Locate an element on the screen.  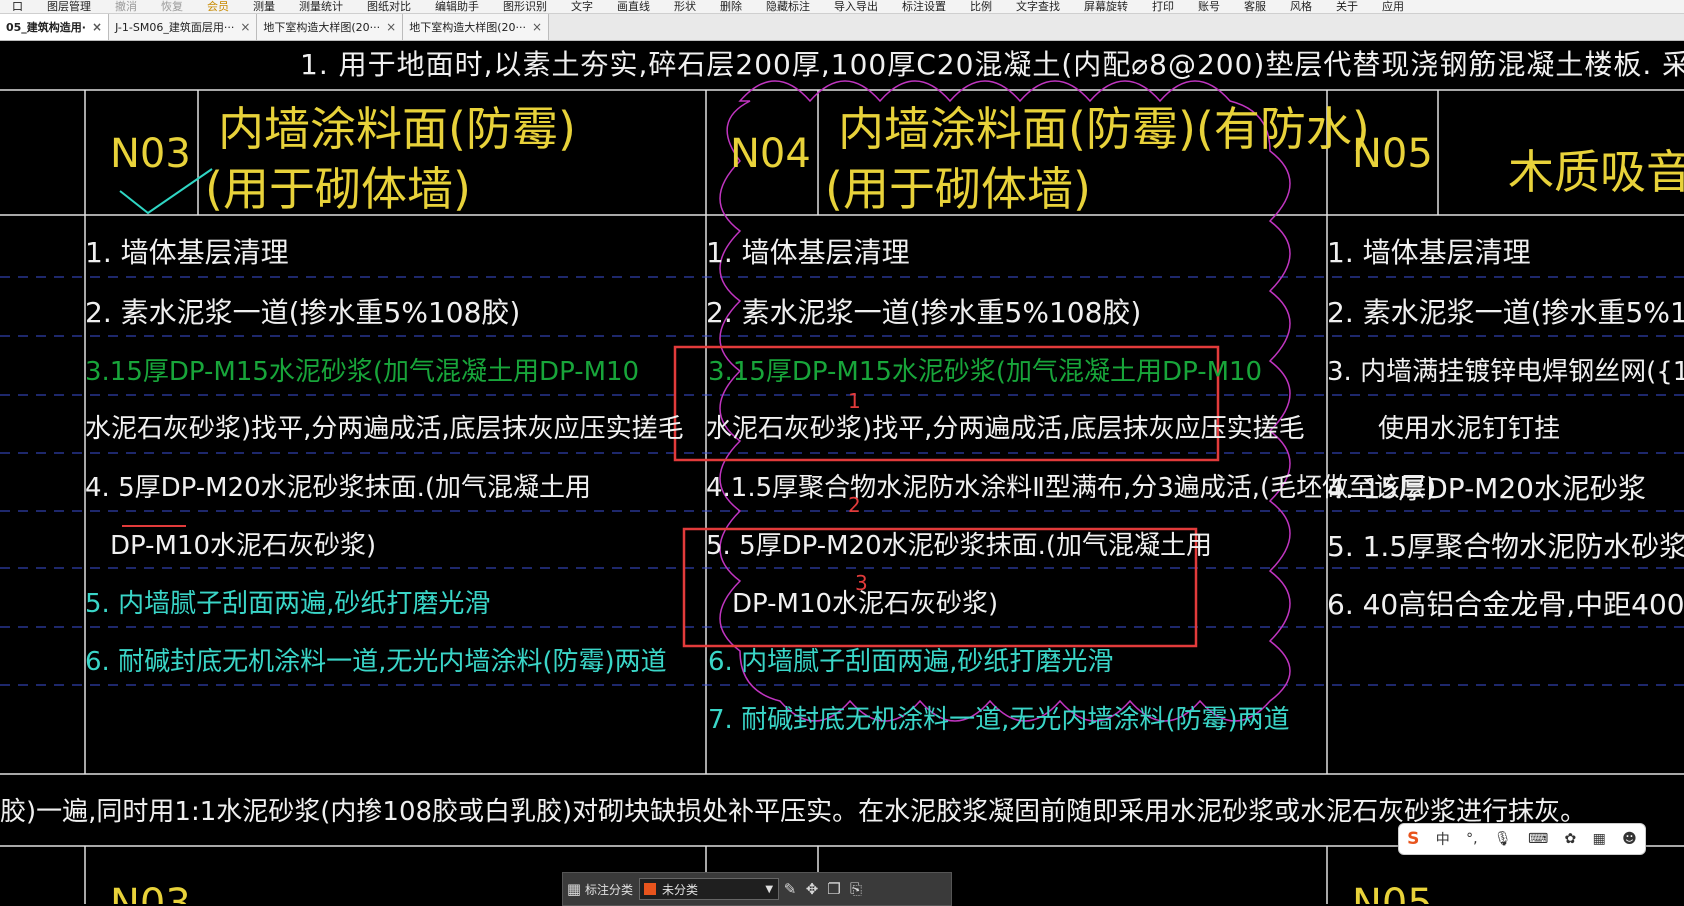
title-n05: 木质吸音墙 is located at coordinates (1596, 172).